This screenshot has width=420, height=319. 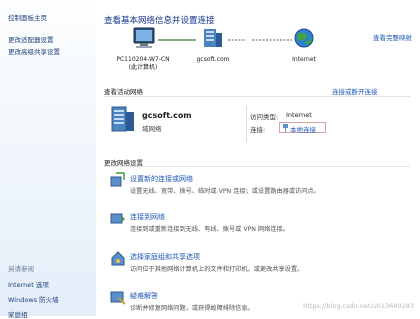 I want to click on local-connection-link: 本地连接, so click(x=303, y=129).